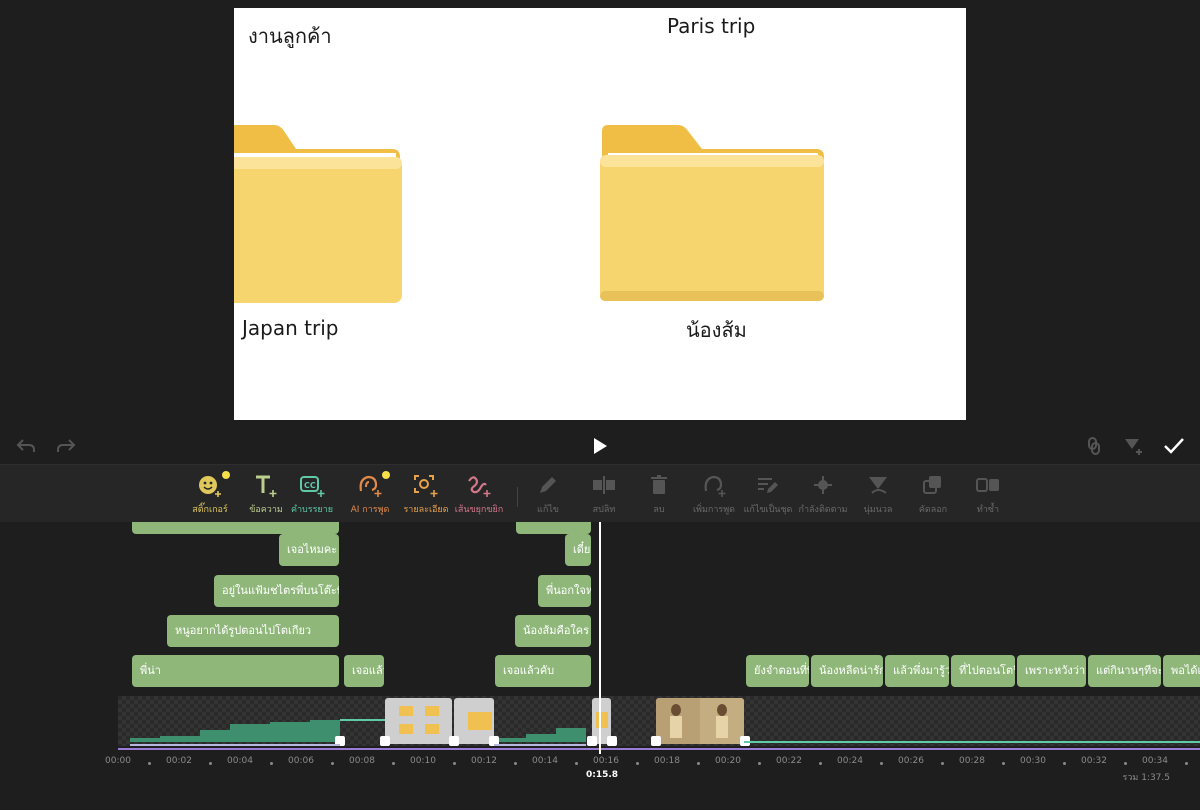 Image resolution: width=1200 pixels, height=810 pixels. Describe the element at coordinates (768, 486) in the screenshot. I see `batch-edit-icon` at that location.